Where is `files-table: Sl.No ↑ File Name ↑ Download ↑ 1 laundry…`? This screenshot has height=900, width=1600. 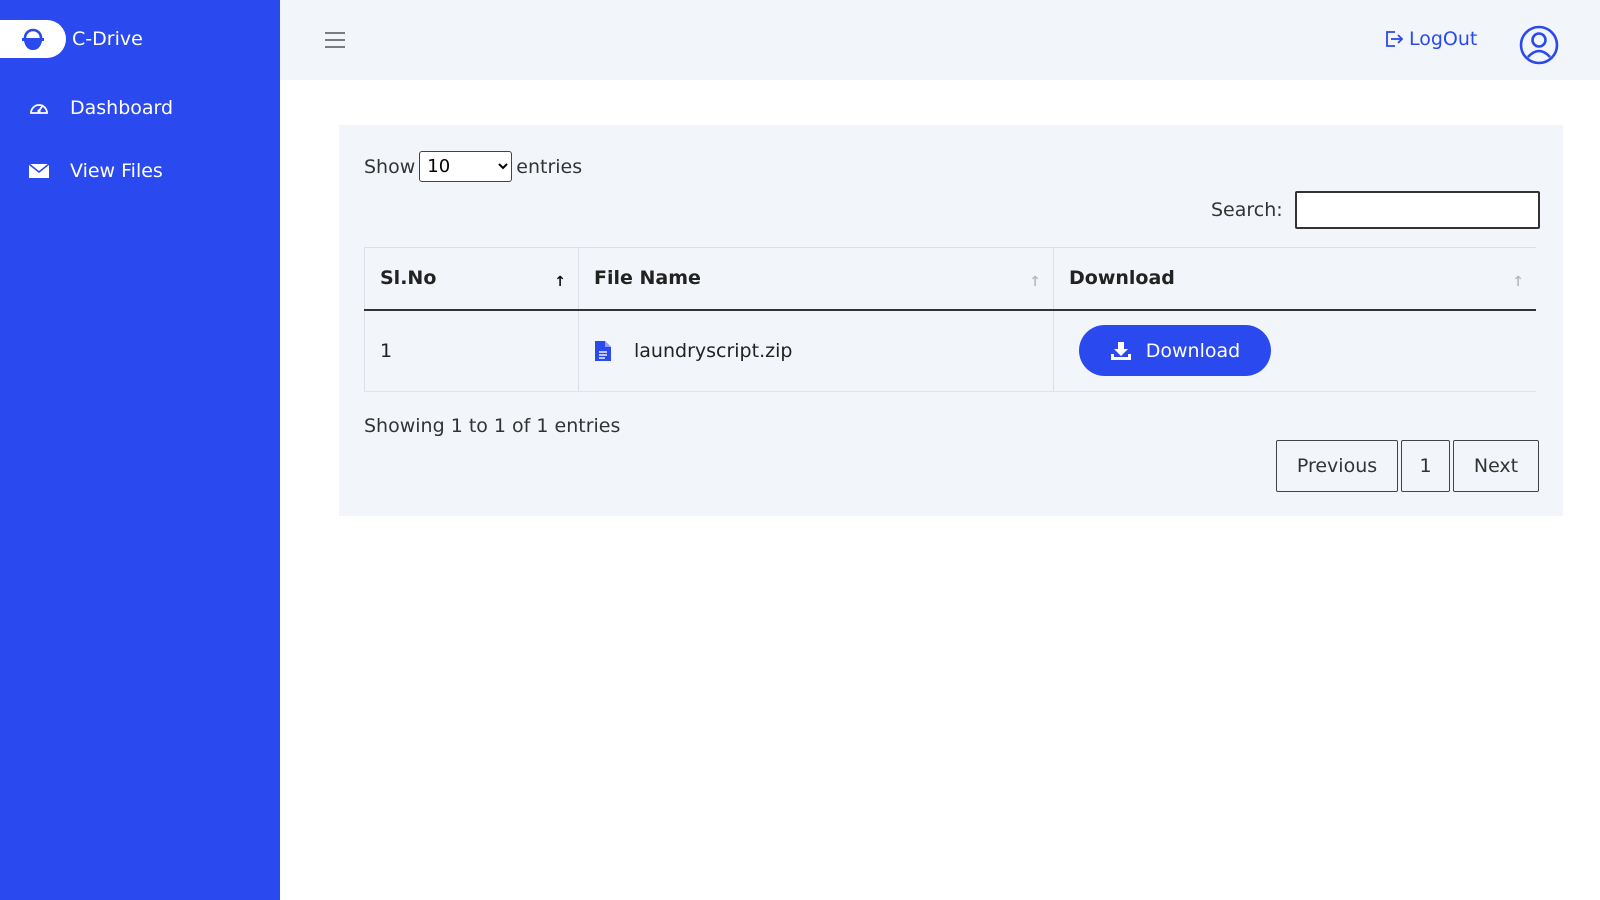 files-table: Sl.No ↑ File Name ↑ Download ↑ 1 laundry… is located at coordinates (950, 319).